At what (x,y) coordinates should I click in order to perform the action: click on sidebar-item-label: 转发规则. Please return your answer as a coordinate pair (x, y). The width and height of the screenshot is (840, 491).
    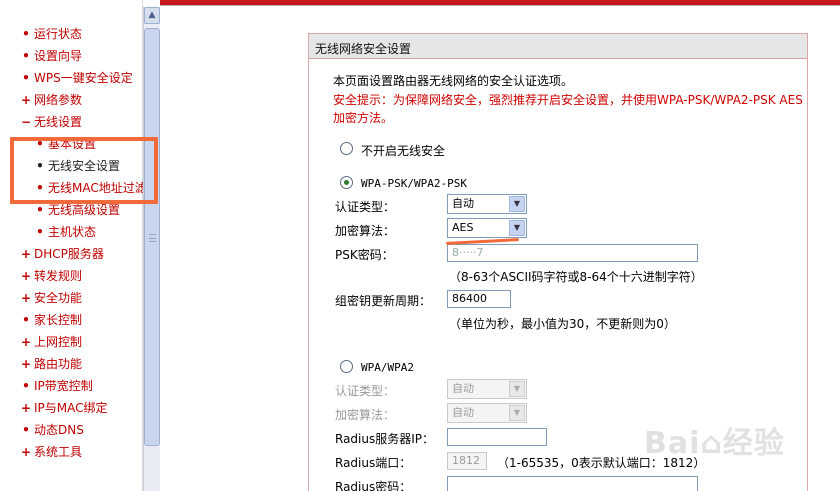
    Looking at the image, I should click on (58, 276).